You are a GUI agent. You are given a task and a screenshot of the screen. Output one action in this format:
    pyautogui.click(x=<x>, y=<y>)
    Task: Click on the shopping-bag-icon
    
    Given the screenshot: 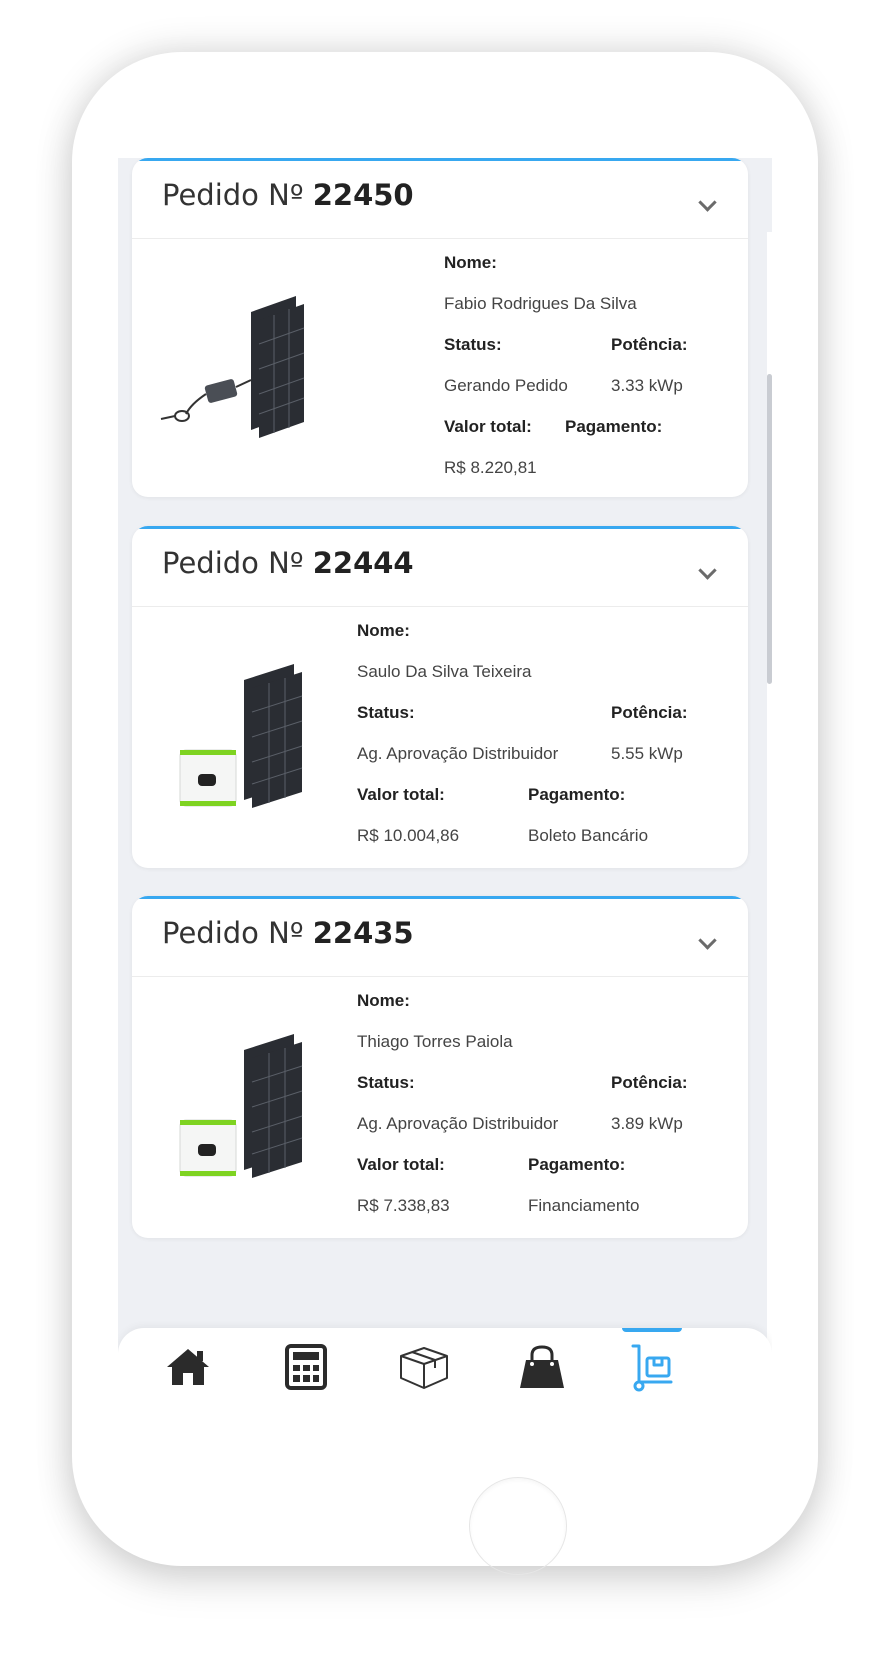 What is the action you would take?
    pyautogui.click(x=542, y=1366)
    